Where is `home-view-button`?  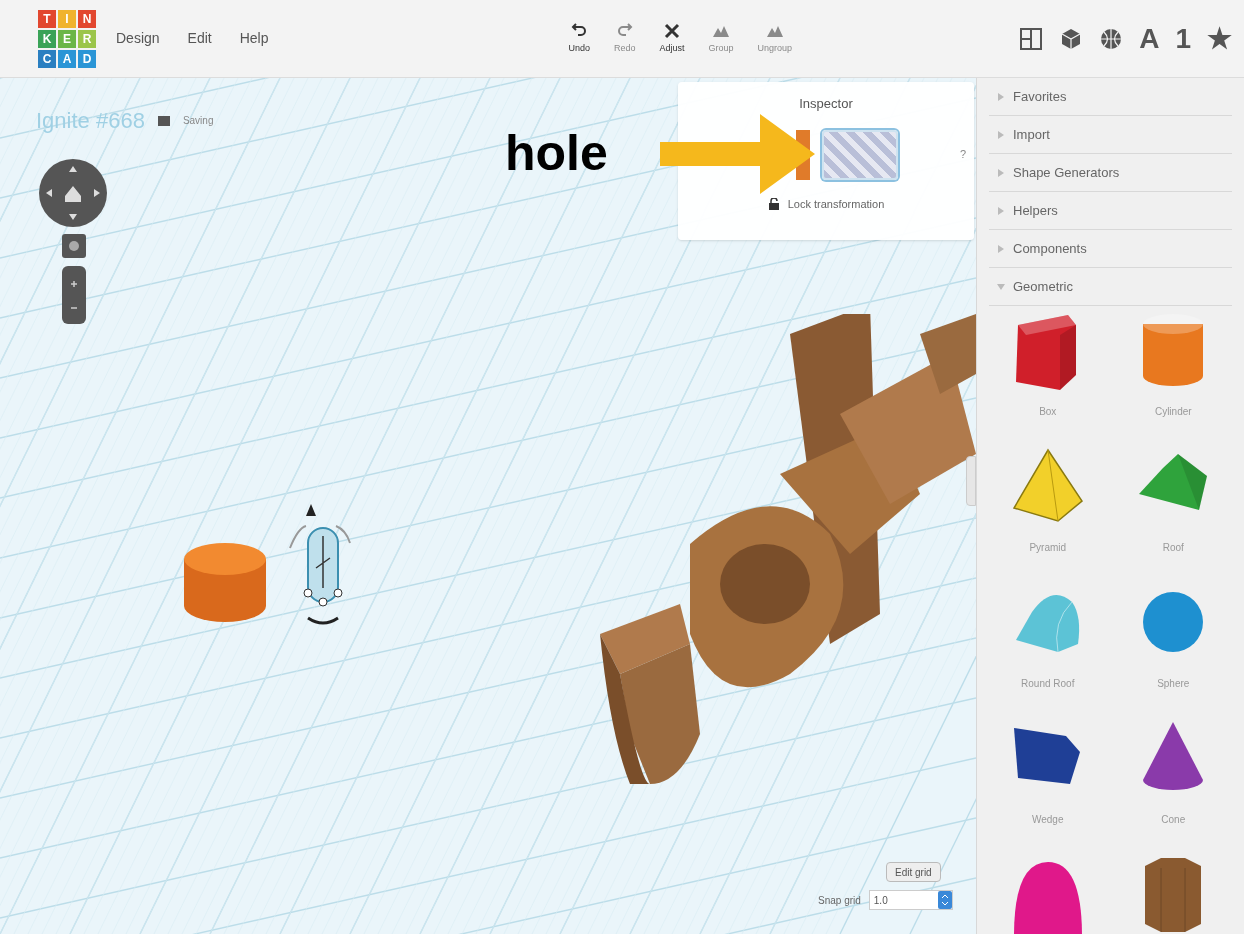
home-view-button is located at coordinates (74, 246).